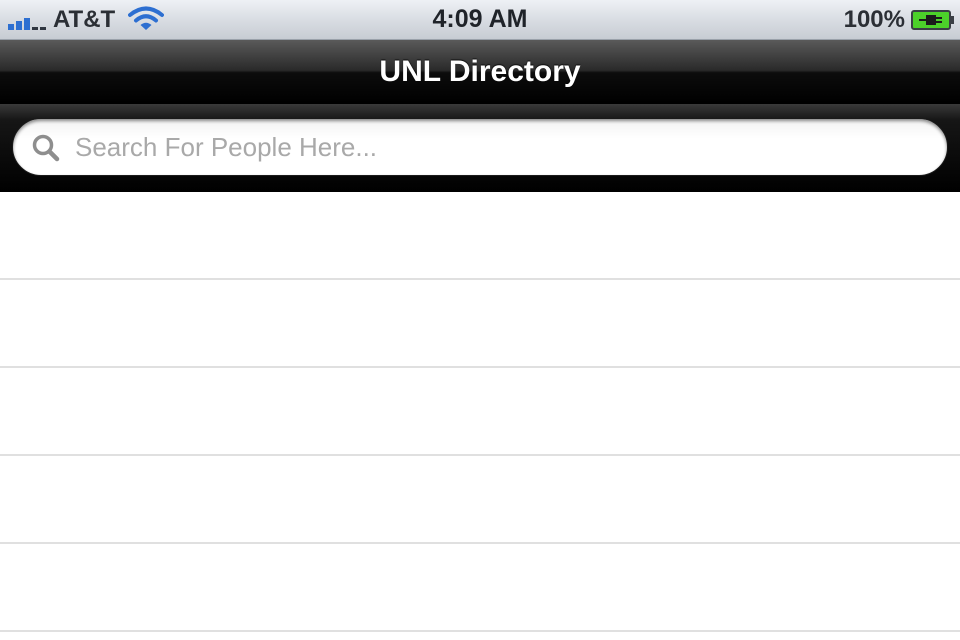 The width and height of the screenshot is (960, 640). What do you see at coordinates (874, 19) in the screenshot?
I see `battery-percent: 100%` at bounding box center [874, 19].